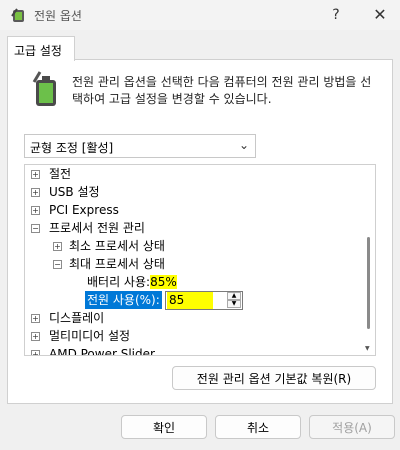 This screenshot has width=400, height=450. Describe the element at coordinates (234, 296) in the screenshot. I see `spin-up-icon: ▲` at that location.